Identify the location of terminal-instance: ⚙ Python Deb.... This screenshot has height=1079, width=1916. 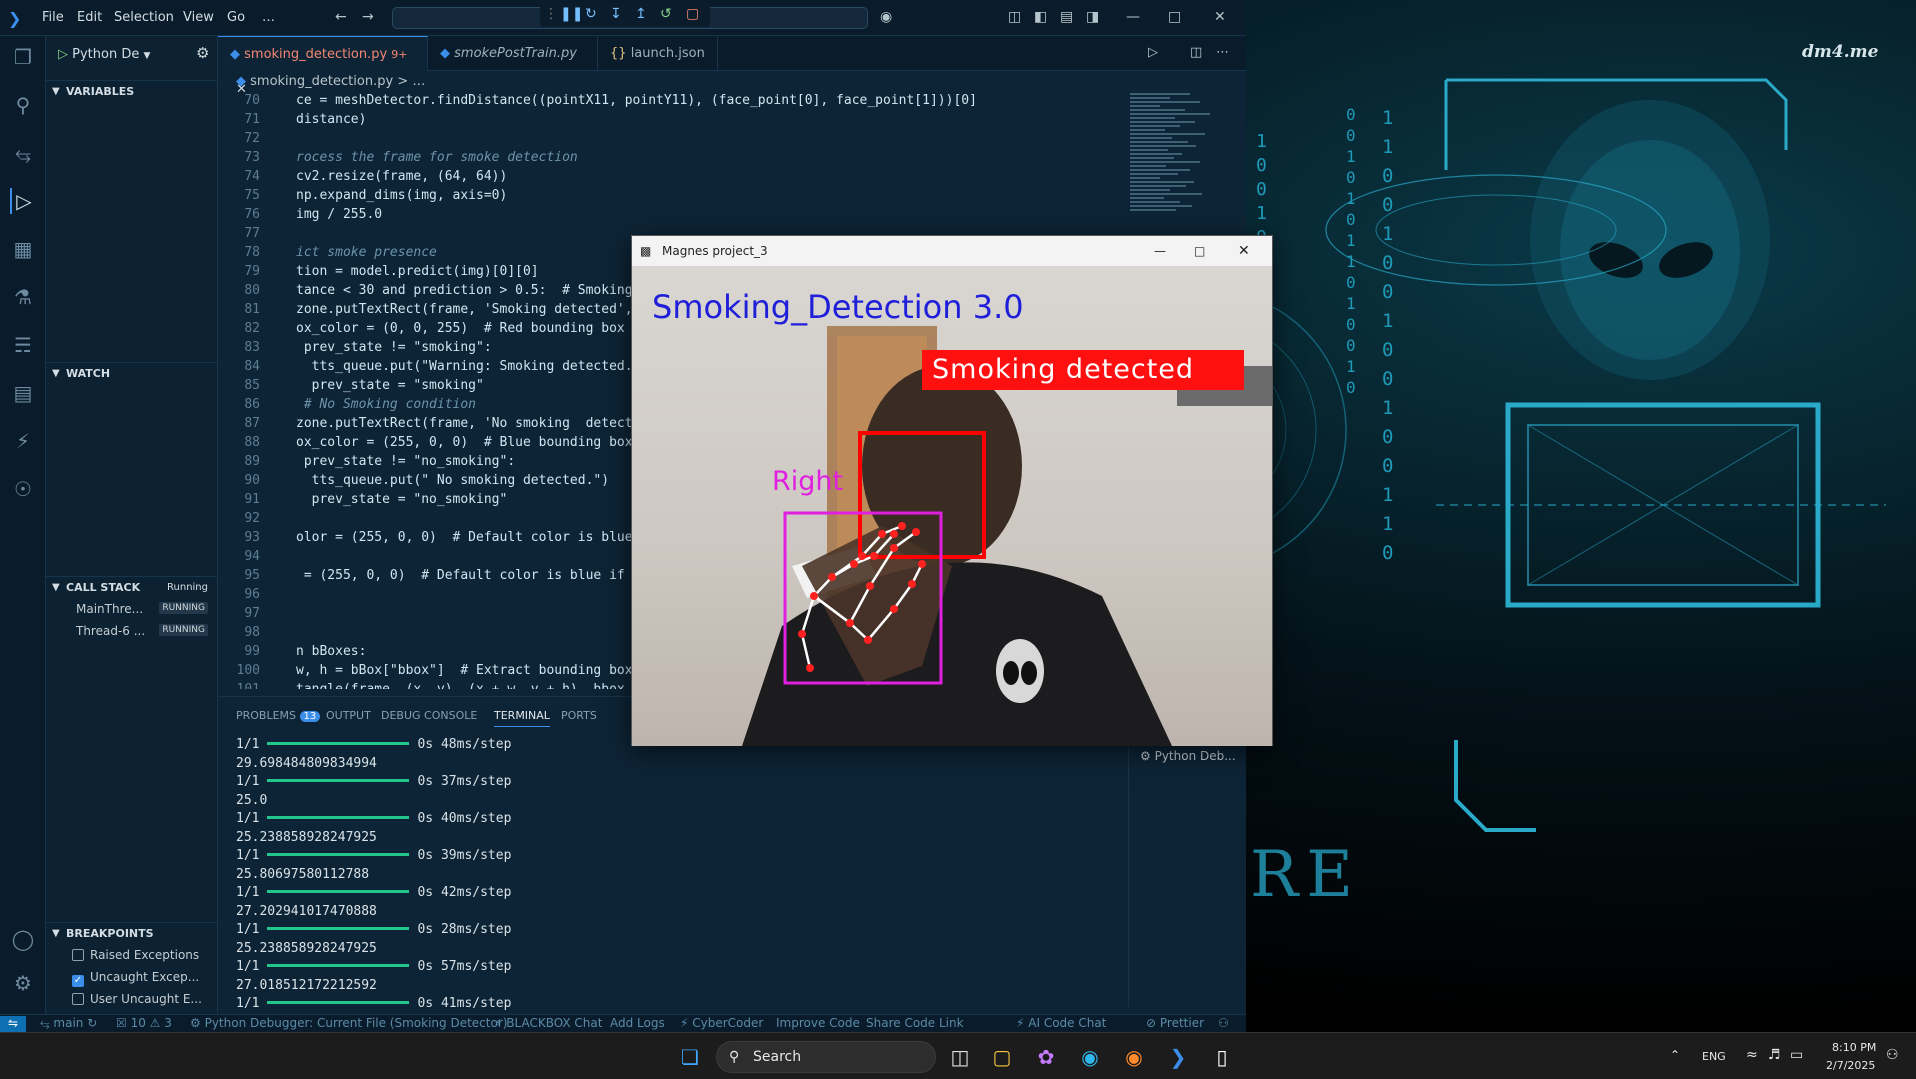
(1188, 756).